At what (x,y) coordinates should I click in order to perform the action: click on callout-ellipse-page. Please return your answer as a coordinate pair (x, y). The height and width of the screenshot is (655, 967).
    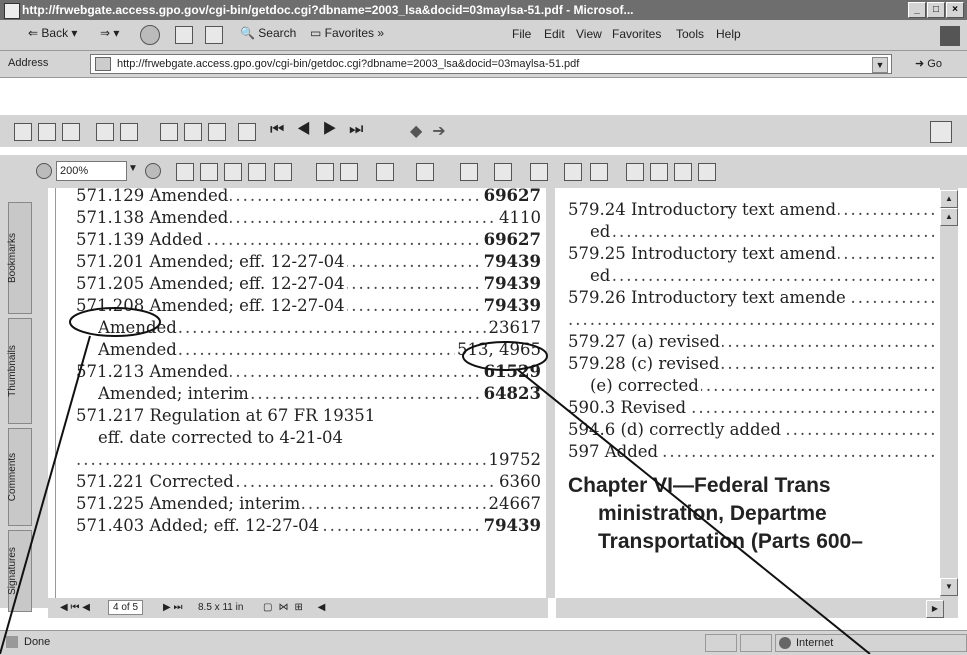
    Looking at the image, I should click on (505, 356).